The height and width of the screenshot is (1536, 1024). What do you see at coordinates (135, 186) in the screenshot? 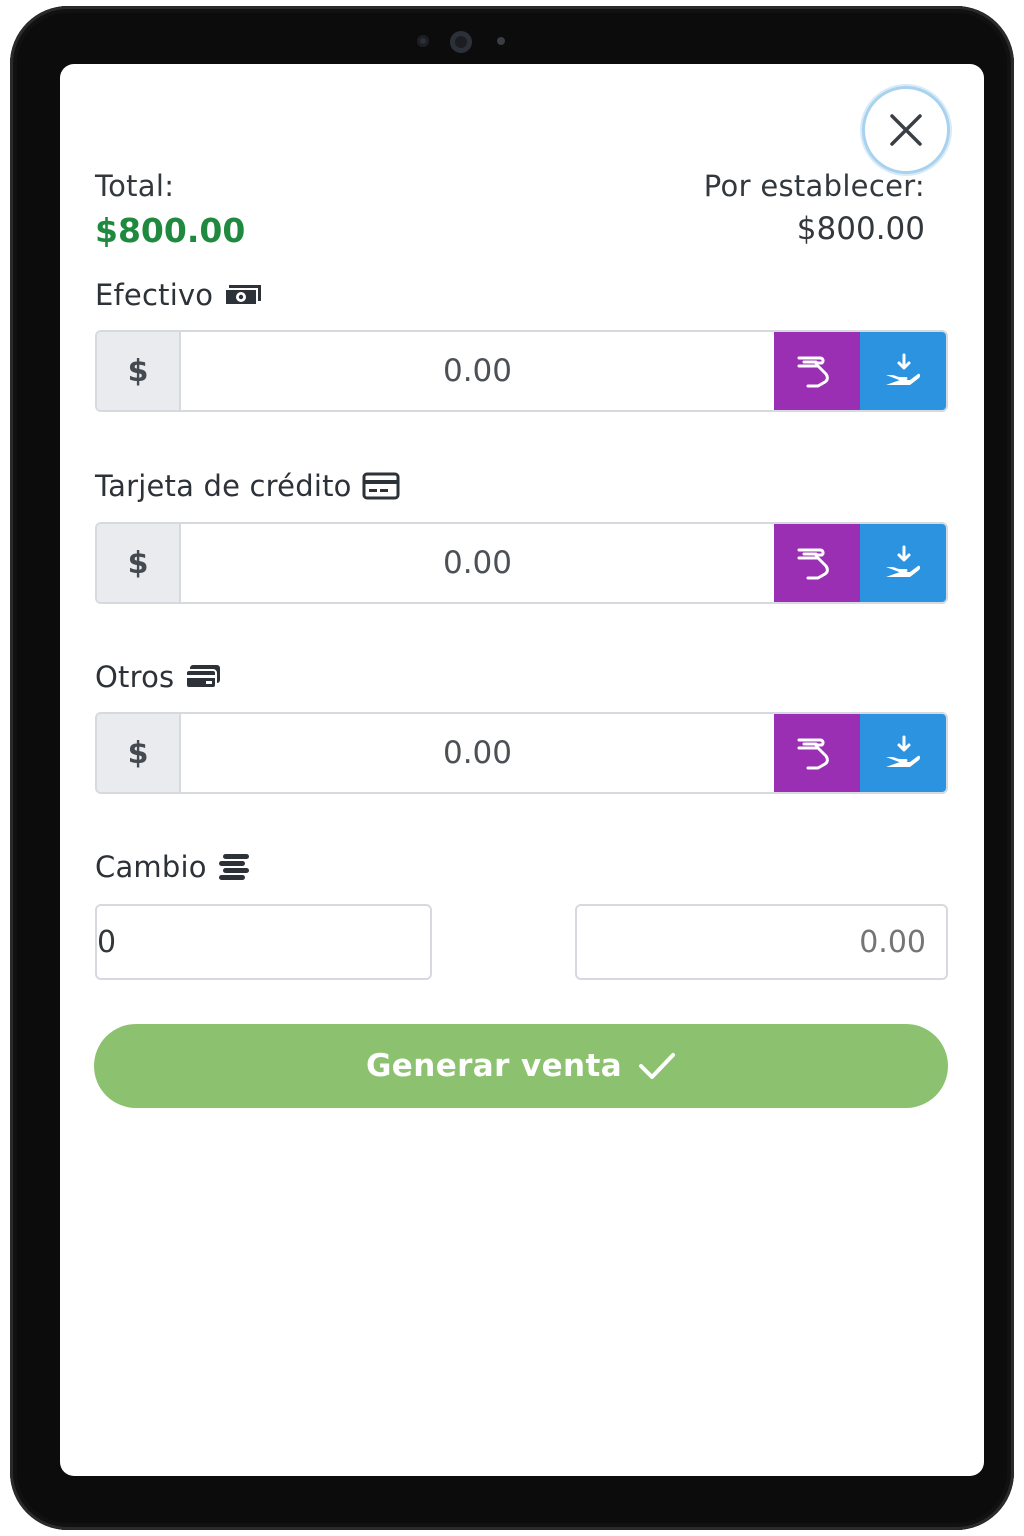
I see `total-label: Total:` at bounding box center [135, 186].